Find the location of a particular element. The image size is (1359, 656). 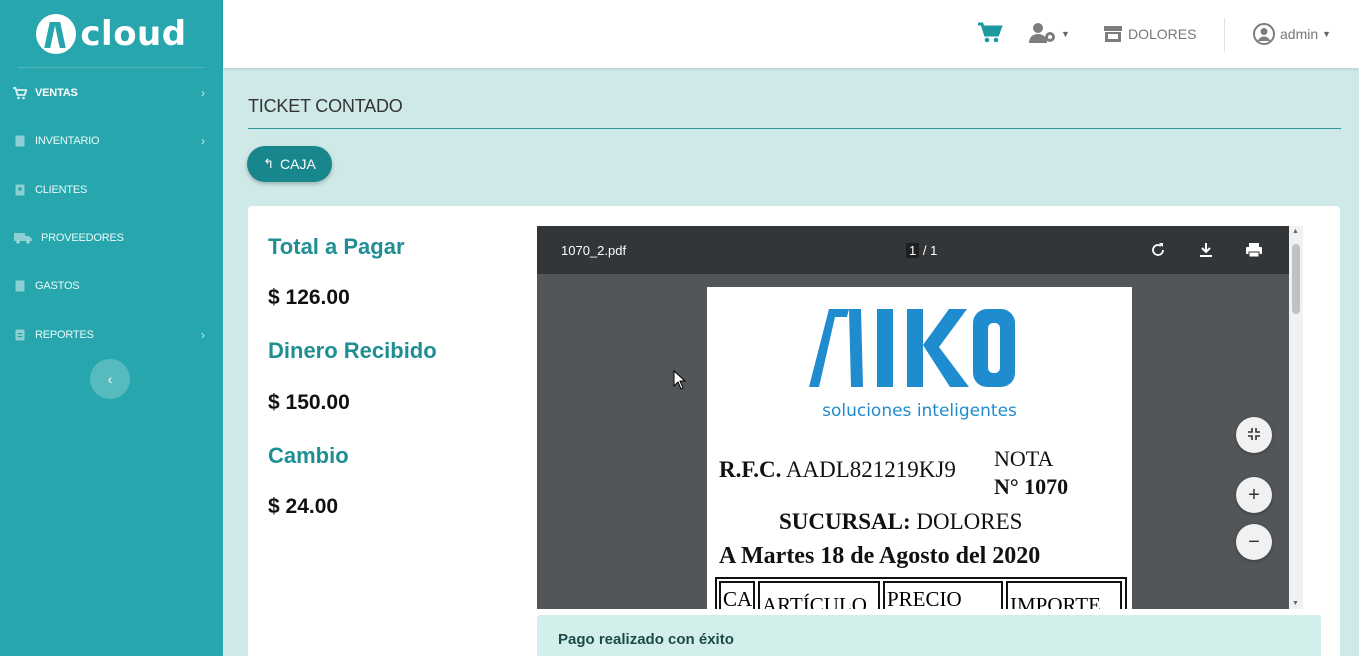

sidebar-item-reportes: REPORTES › is located at coordinates (111, 334).